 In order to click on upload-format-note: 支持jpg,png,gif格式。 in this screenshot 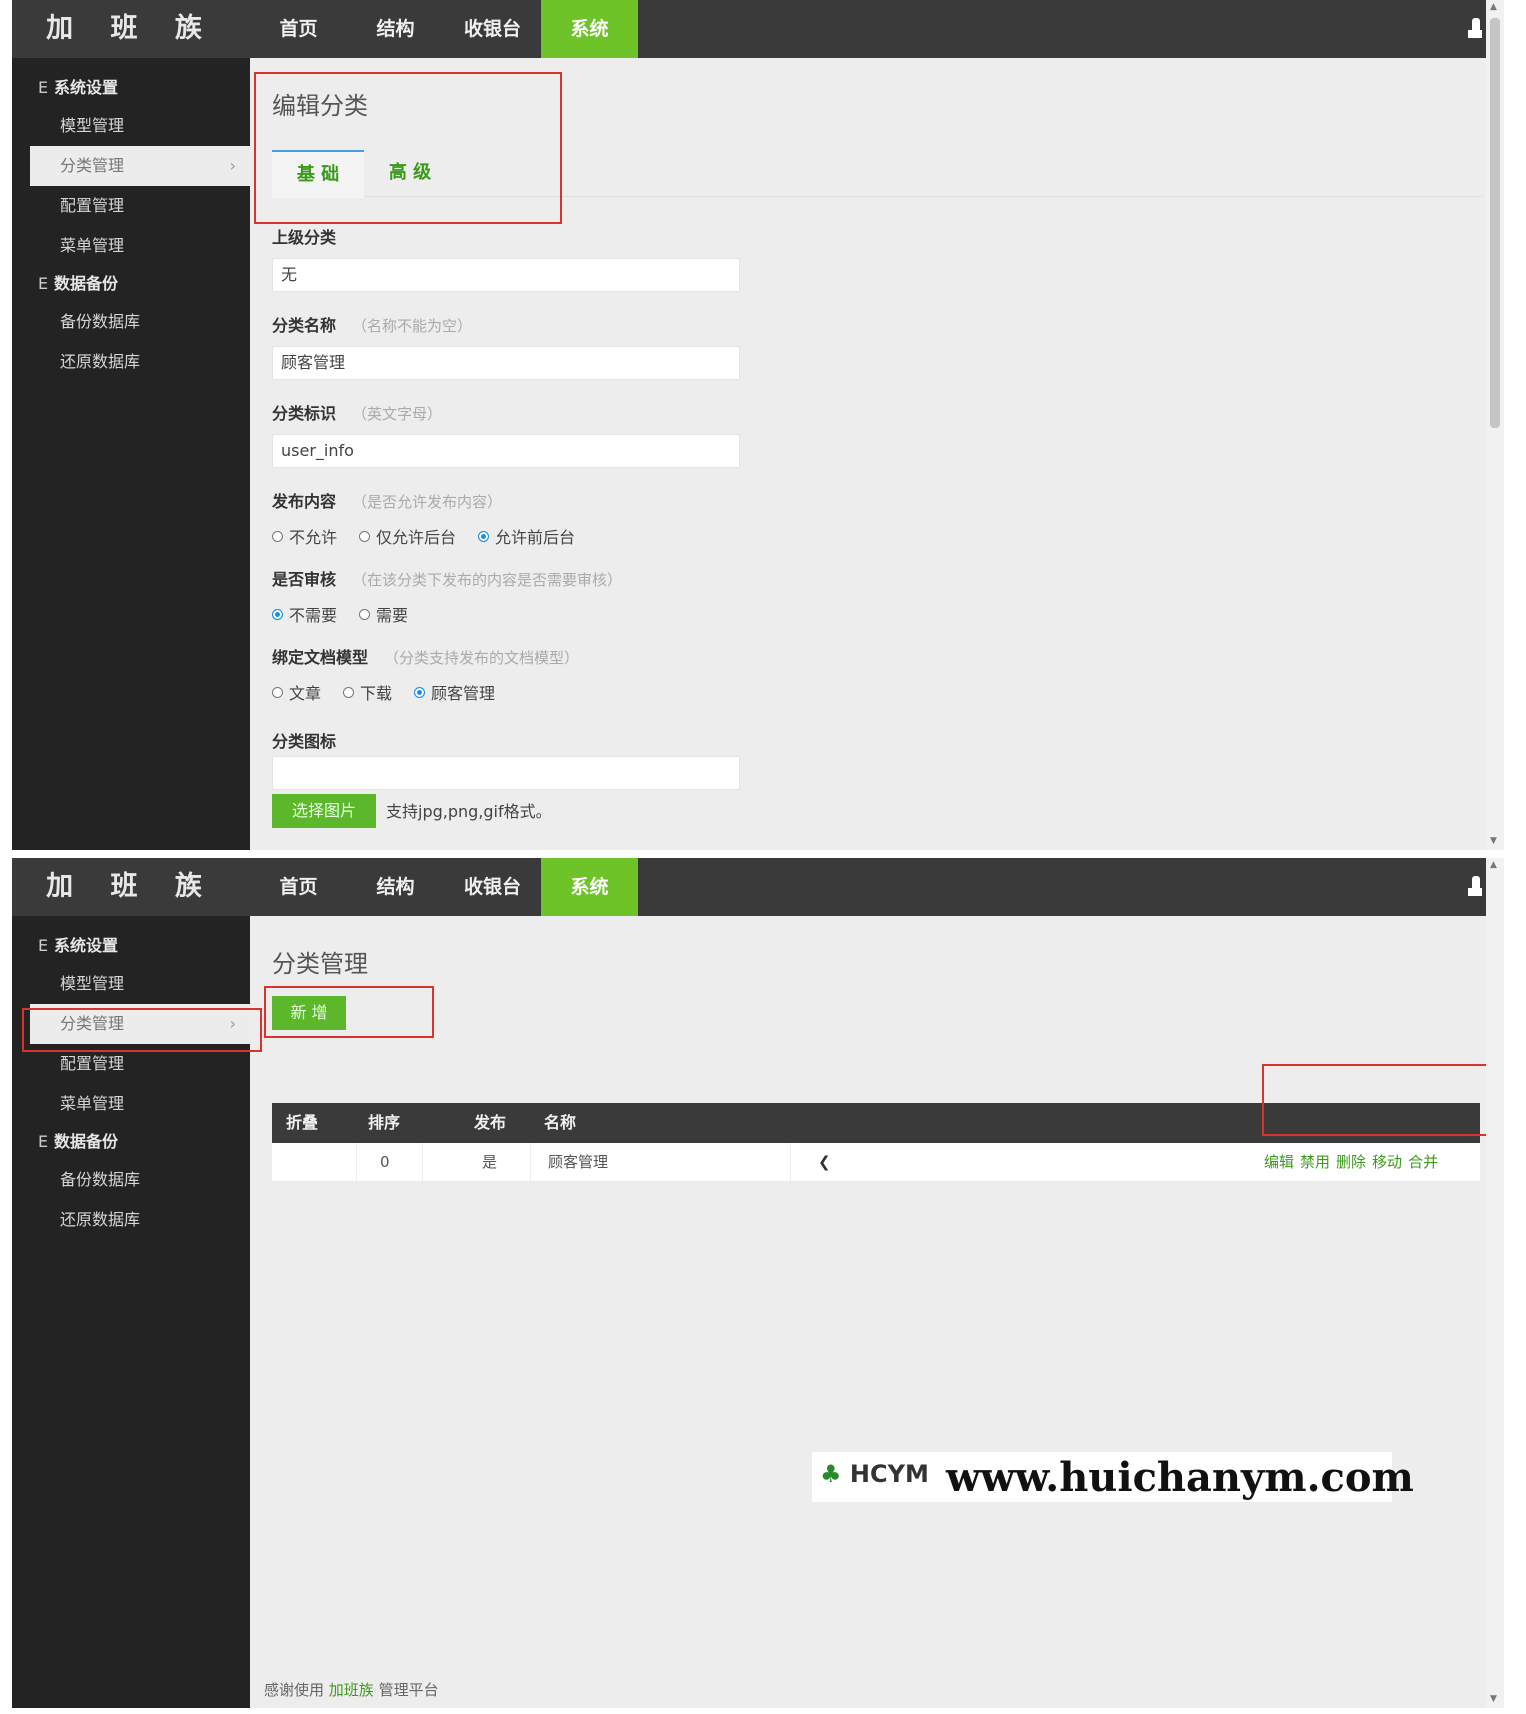, I will do `click(469, 811)`.